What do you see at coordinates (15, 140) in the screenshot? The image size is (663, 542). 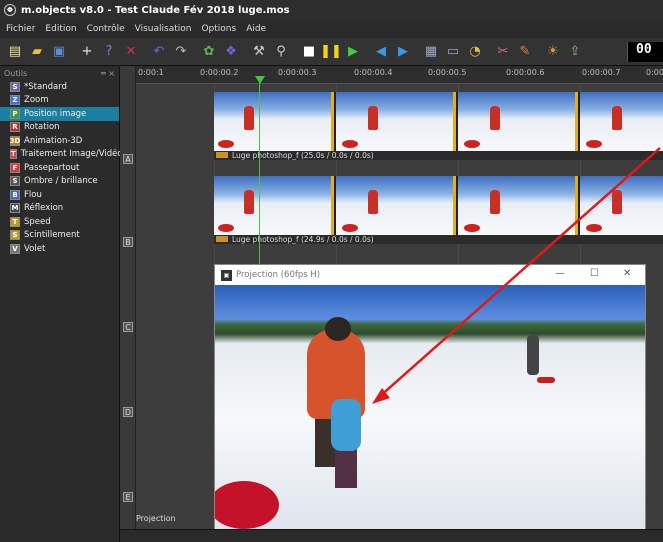 I see `animation3d-icon: 3D` at bounding box center [15, 140].